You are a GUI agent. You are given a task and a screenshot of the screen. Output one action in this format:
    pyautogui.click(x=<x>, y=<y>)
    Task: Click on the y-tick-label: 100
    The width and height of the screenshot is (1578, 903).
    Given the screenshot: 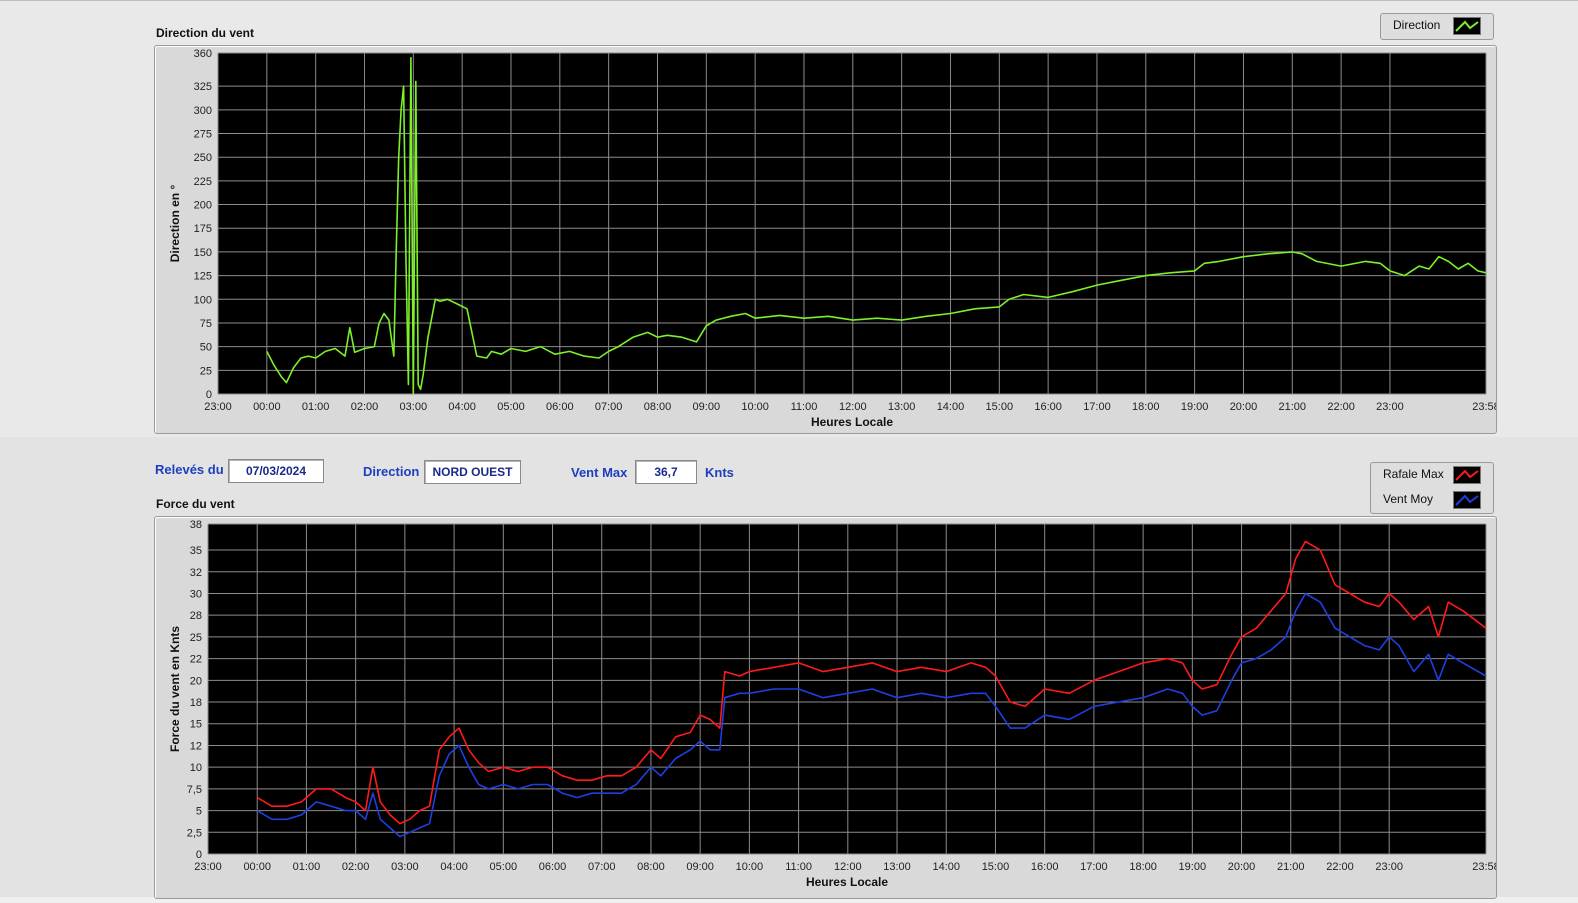 What is the action you would take?
    pyautogui.click(x=203, y=300)
    